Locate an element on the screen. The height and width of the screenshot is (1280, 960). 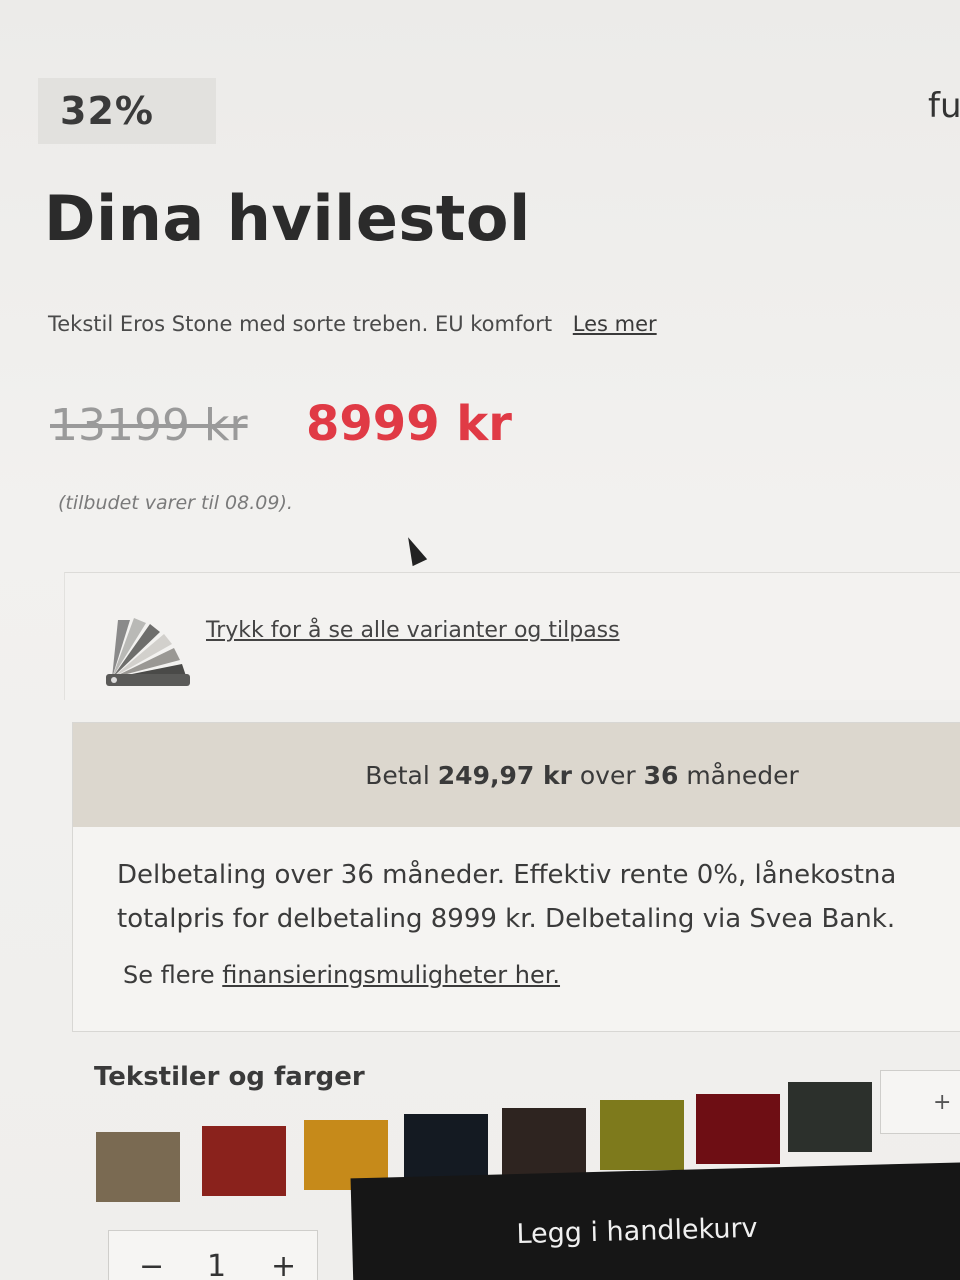
quantity-value: 1 is located at coordinates (217, 1264).